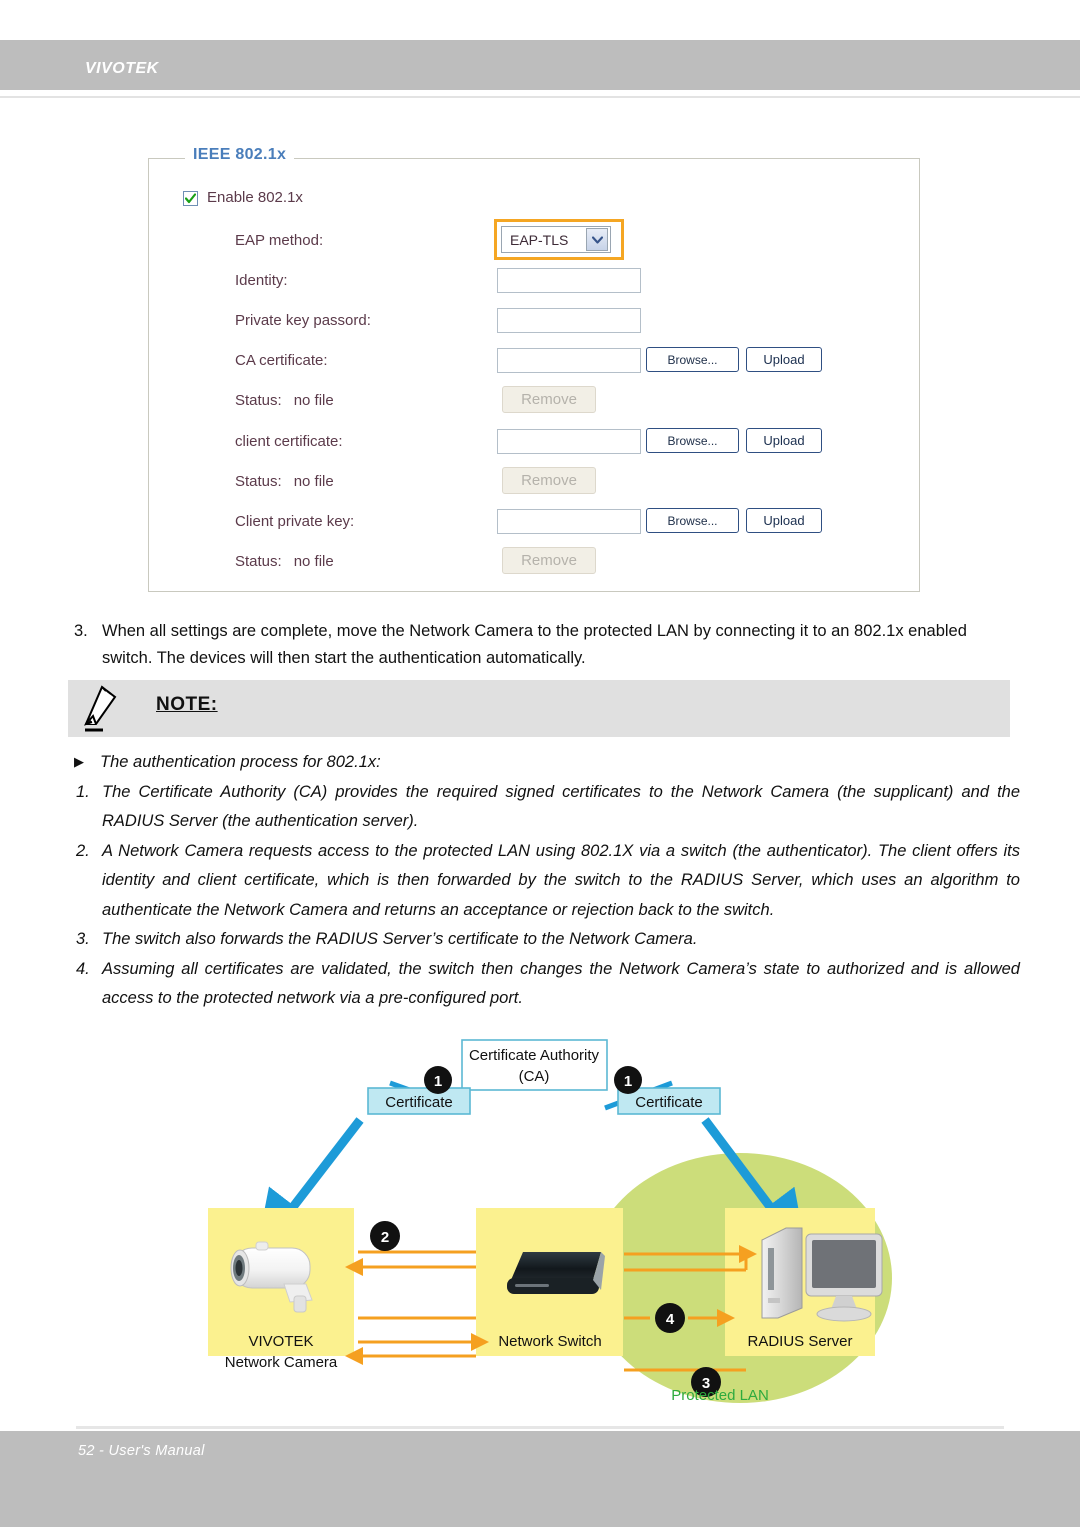 This screenshot has height=1527, width=1080. I want to click on client-certificate-status: Status: no file, so click(284, 481).